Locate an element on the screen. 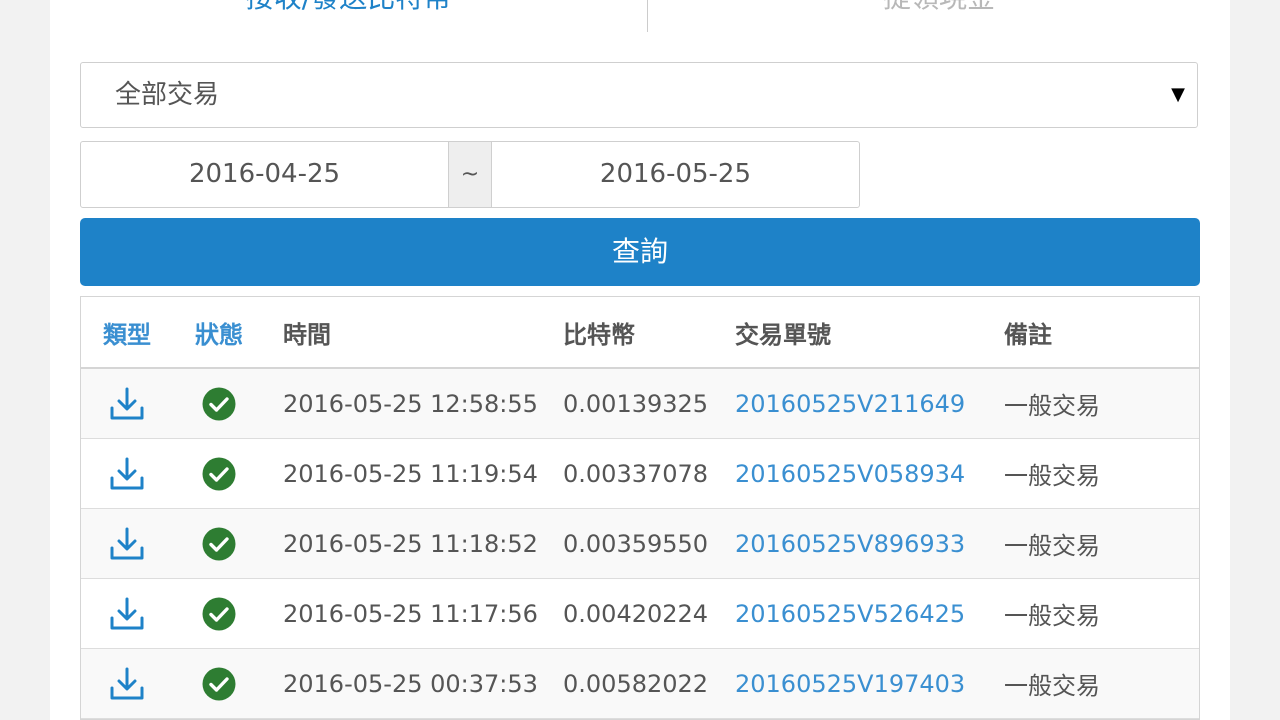 This screenshot has height=720, width=1280. row-time: 2016-05-25 11:17:56 is located at coordinates (410, 613).